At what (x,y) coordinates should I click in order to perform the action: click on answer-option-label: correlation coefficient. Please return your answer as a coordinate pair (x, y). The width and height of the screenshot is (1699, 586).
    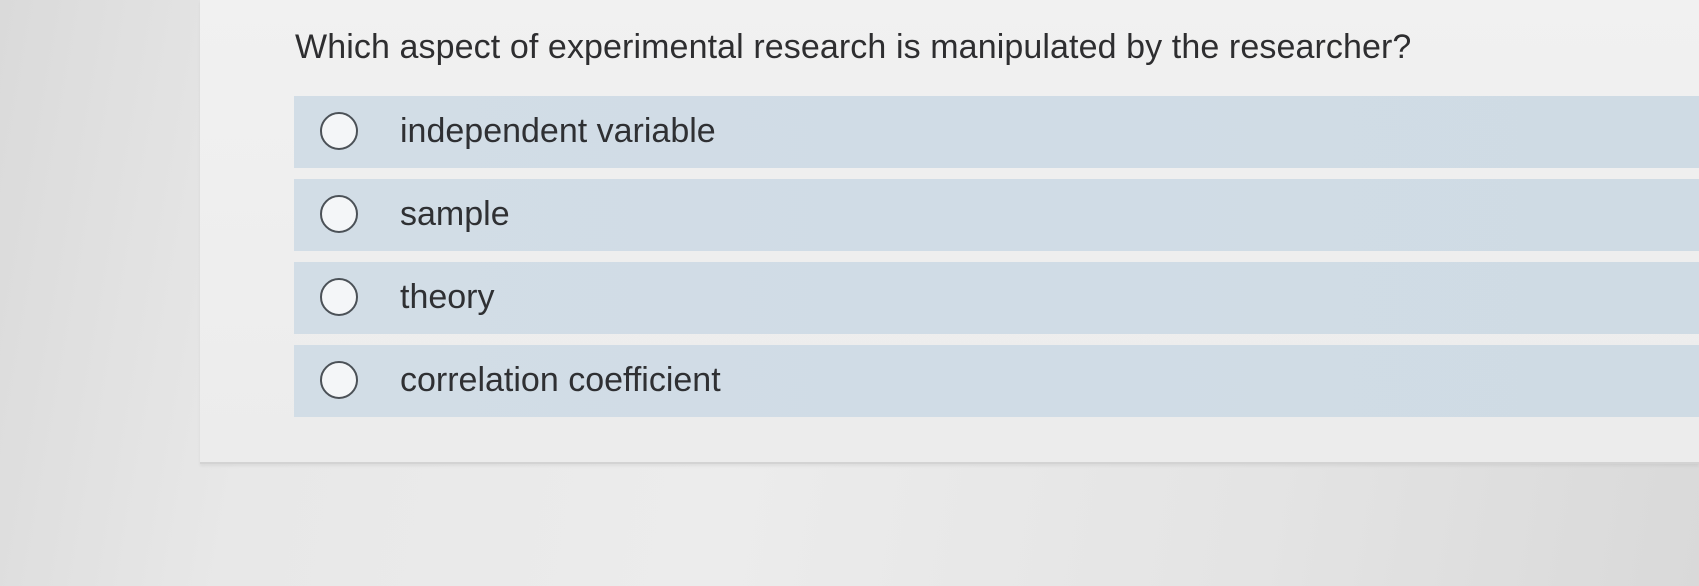
    Looking at the image, I should click on (560, 380).